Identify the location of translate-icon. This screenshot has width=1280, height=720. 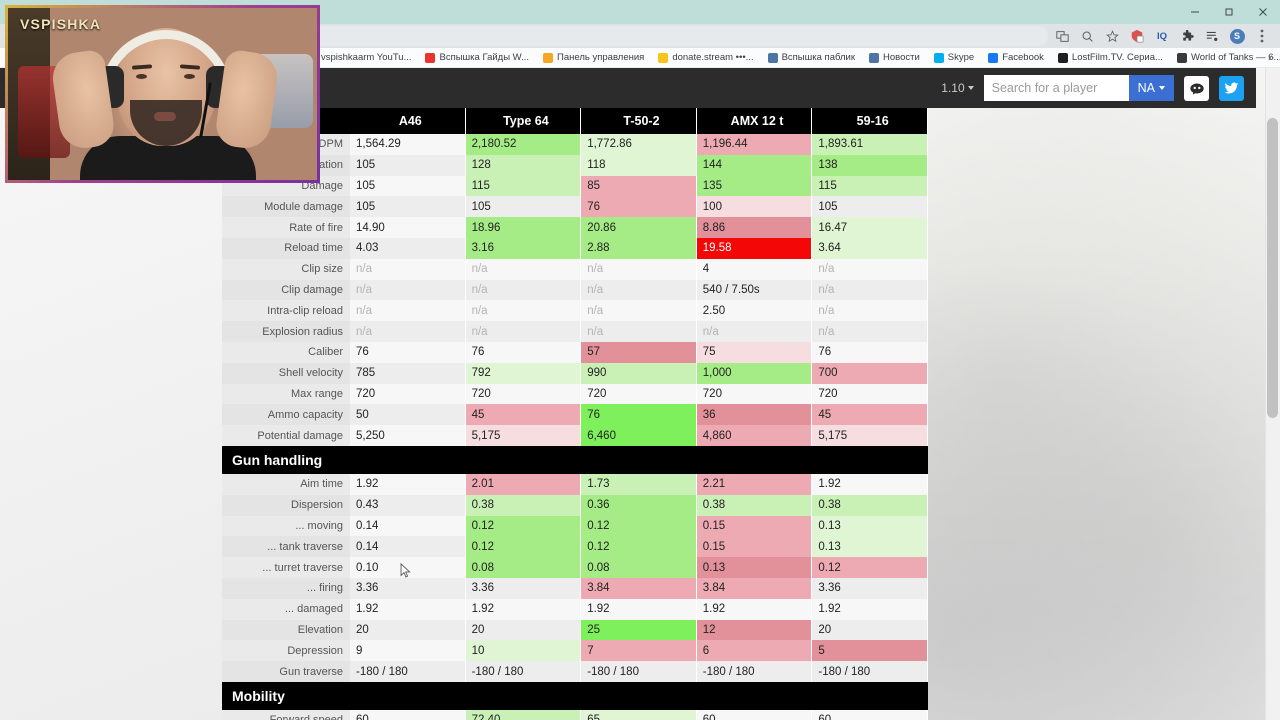
(1062, 36).